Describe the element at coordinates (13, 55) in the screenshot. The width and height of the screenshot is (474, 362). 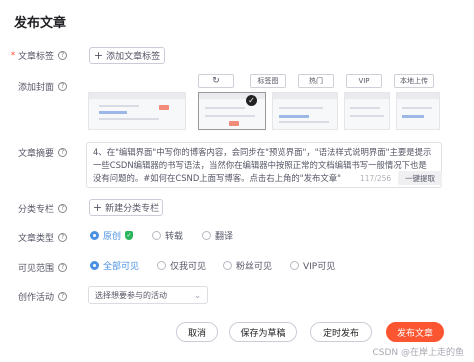
I see `required-mark: *` at that location.